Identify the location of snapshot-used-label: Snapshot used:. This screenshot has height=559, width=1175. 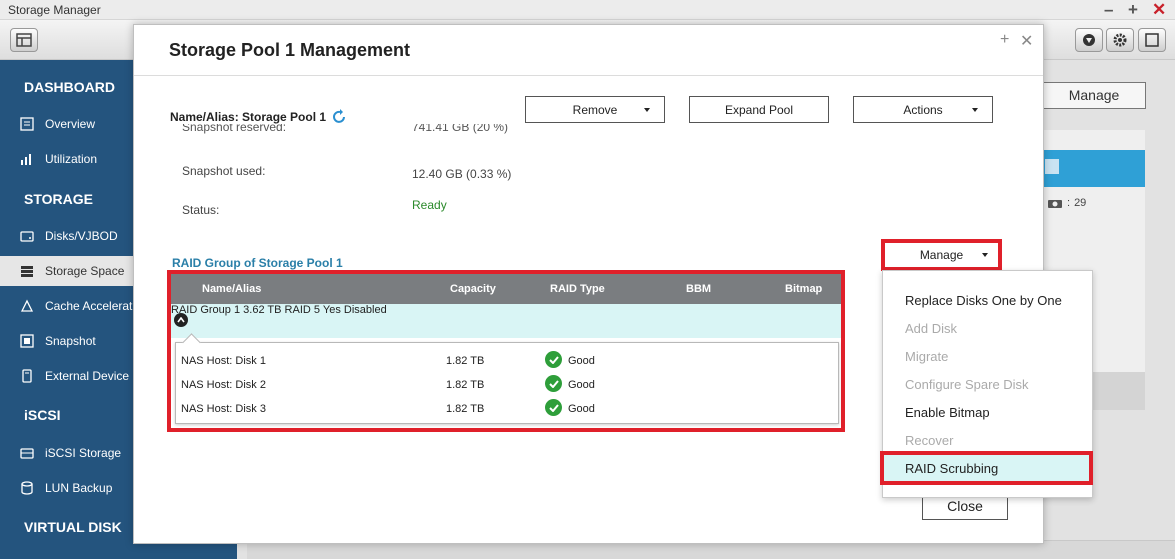
(224, 171).